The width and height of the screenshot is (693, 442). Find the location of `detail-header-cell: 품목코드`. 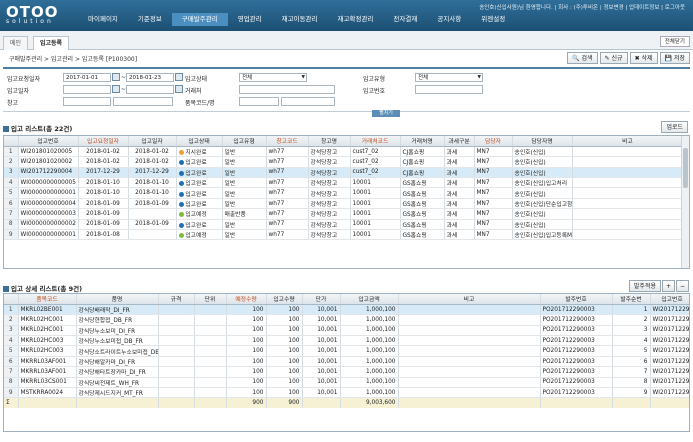

detail-header-cell: 품목코드 is located at coordinates (47, 299).